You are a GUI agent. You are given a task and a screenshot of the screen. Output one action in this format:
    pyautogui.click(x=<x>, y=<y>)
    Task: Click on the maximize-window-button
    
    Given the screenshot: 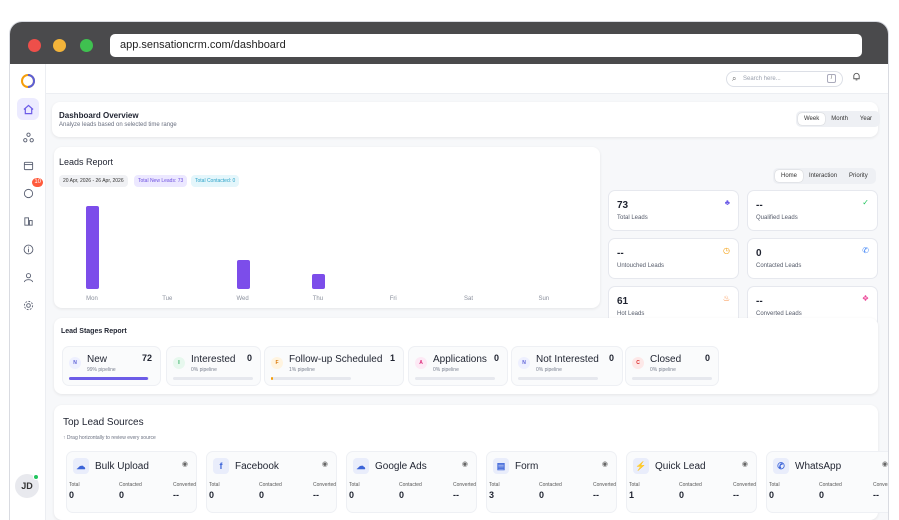 What is the action you would take?
    pyautogui.click(x=86, y=45)
    